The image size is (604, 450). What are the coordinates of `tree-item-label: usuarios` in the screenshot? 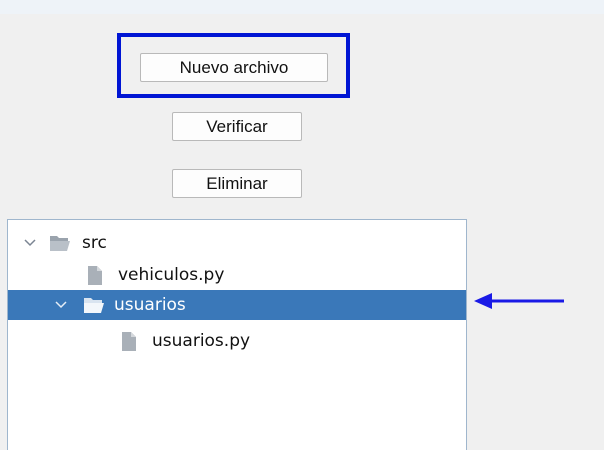 It's located at (150, 305).